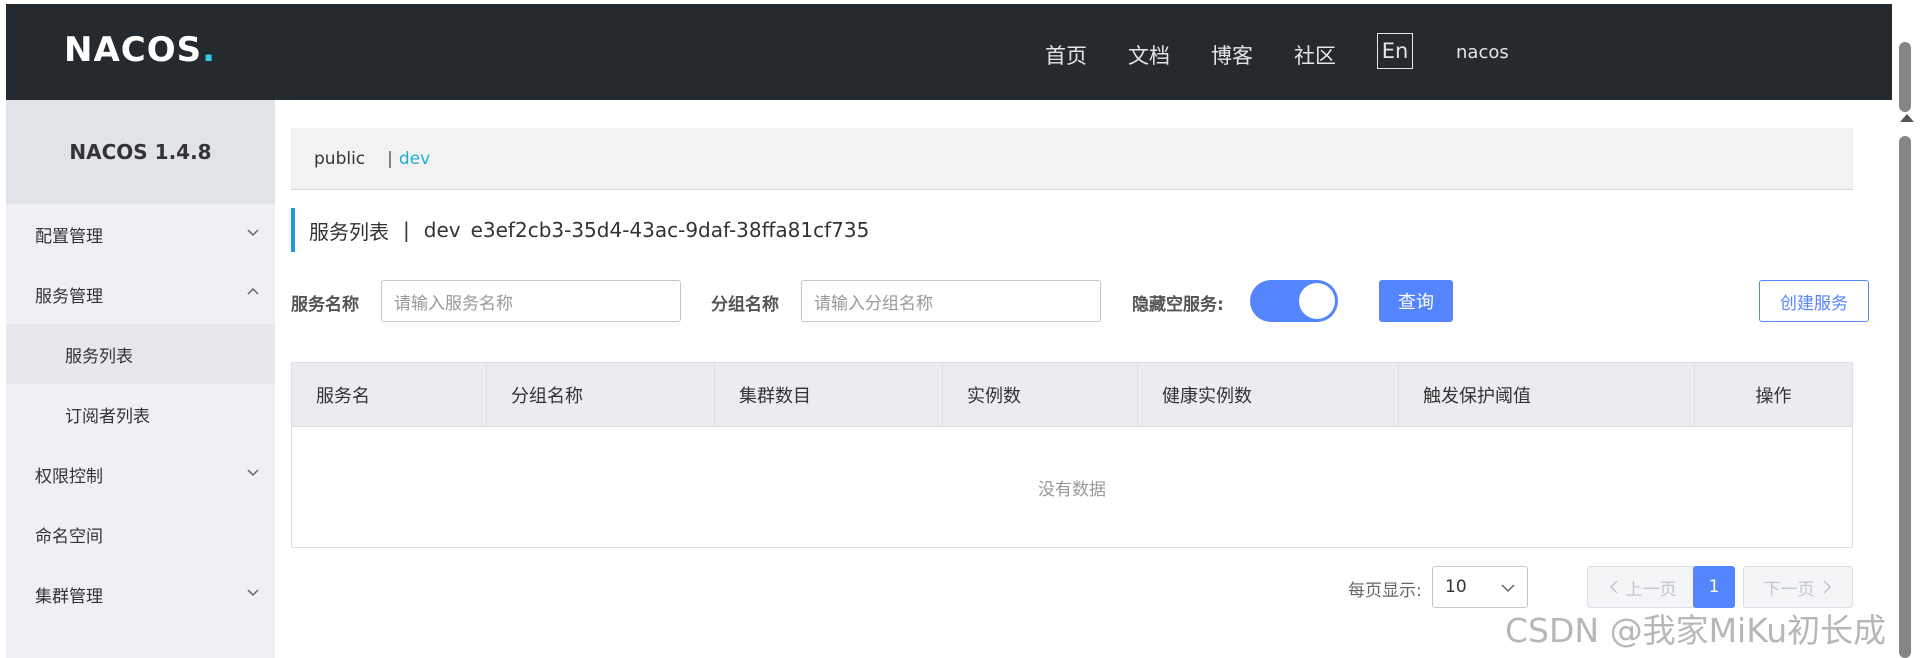 This screenshot has height=658, width=1920. Describe the element at coordinates (1547, 394) in the screenshot. I see `col-protect-threshold: 触发保护阈值` at that location.